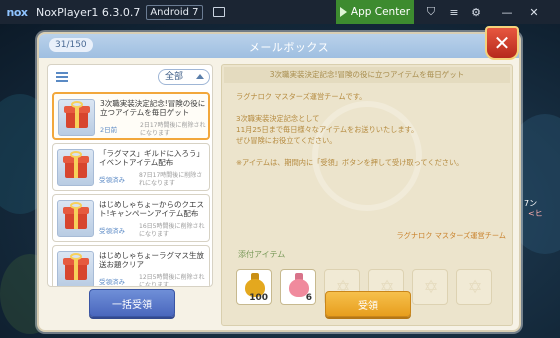 This screenshot has height=338, width=560. What do you see at coordinates (451, 235) in the screenshot?
I see `mail-signature: ラグナロク マスターズ運営チーム` at bounding box center [451, 235].